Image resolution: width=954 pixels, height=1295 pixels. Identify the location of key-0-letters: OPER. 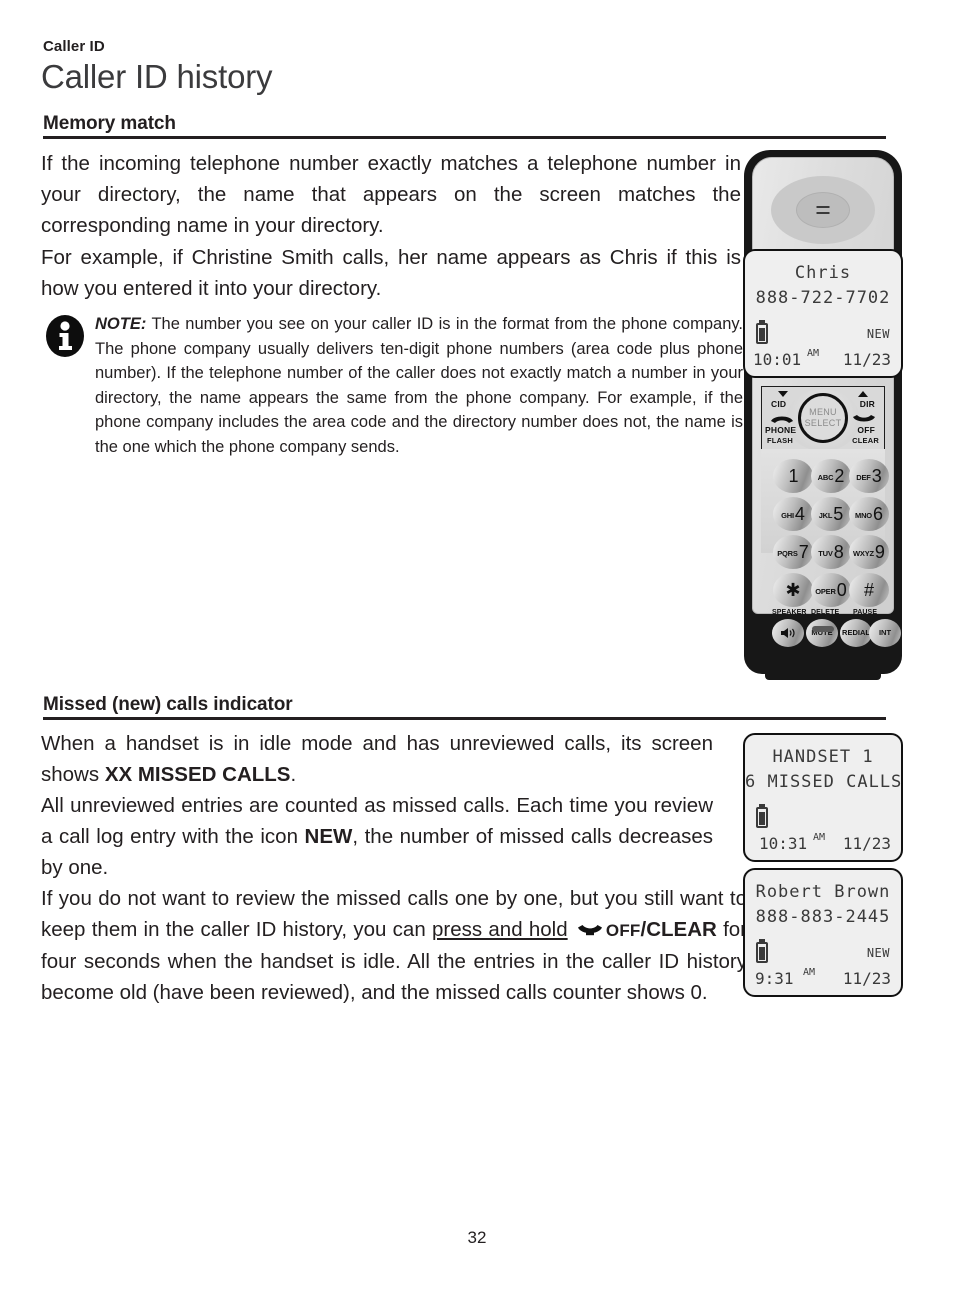
(825, 591).